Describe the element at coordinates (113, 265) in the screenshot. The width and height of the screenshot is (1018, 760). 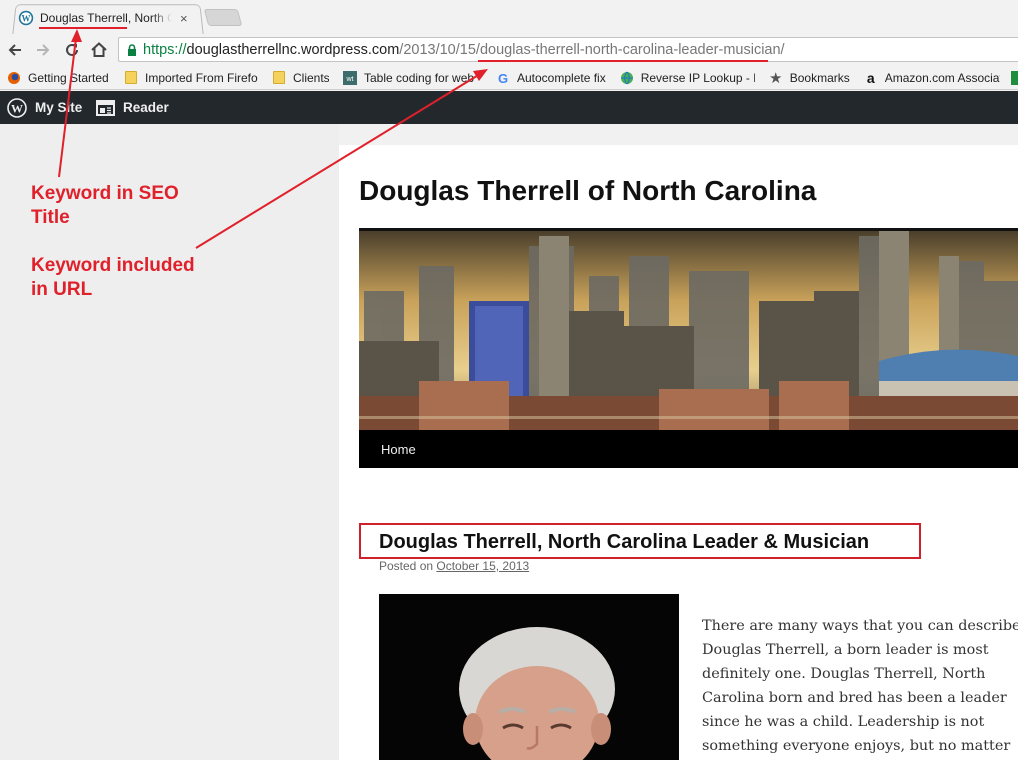
I see `annotation-line: Keyword included` at that location.